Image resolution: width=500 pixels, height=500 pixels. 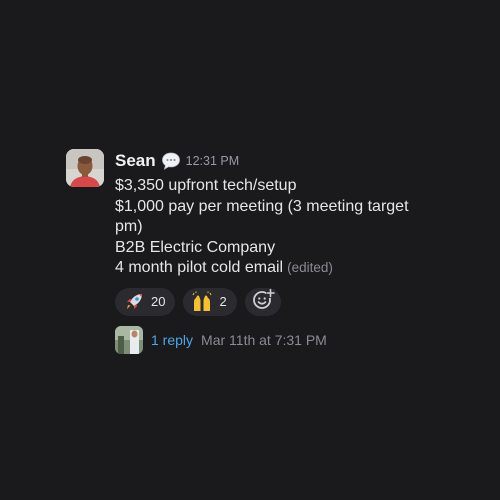 I want to click on speech-bubble-icon, so click(x=171, y=161).